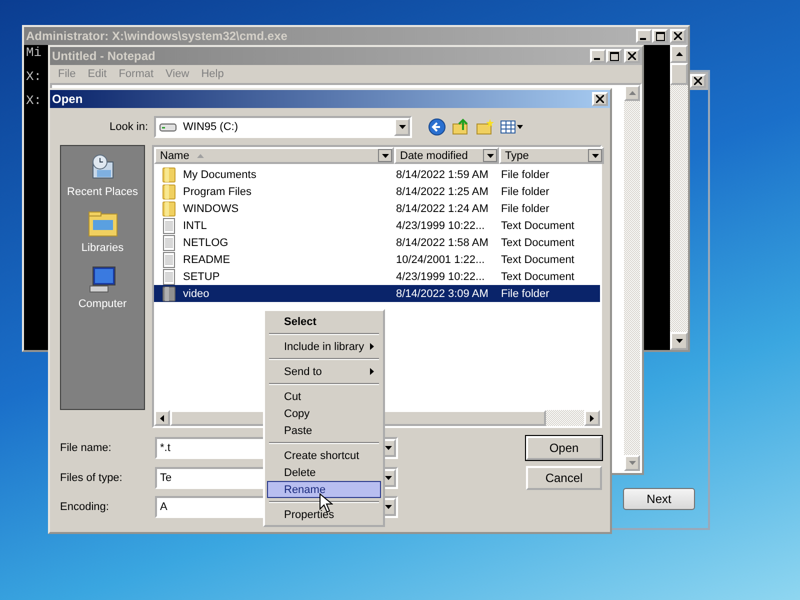  I want to click on file-name: SETUP, so click(201, 276).